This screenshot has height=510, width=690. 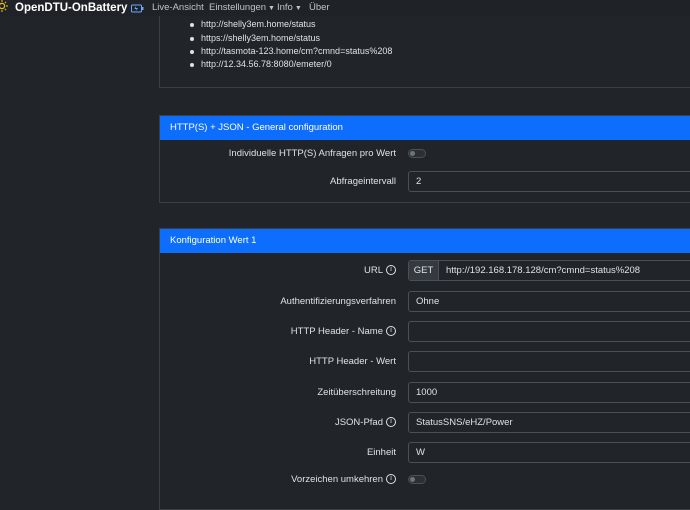 What do you see at coordinates (285, 7) in the screenshot?
I see `nav-info-label: Info` at bounding box center [285, 7].